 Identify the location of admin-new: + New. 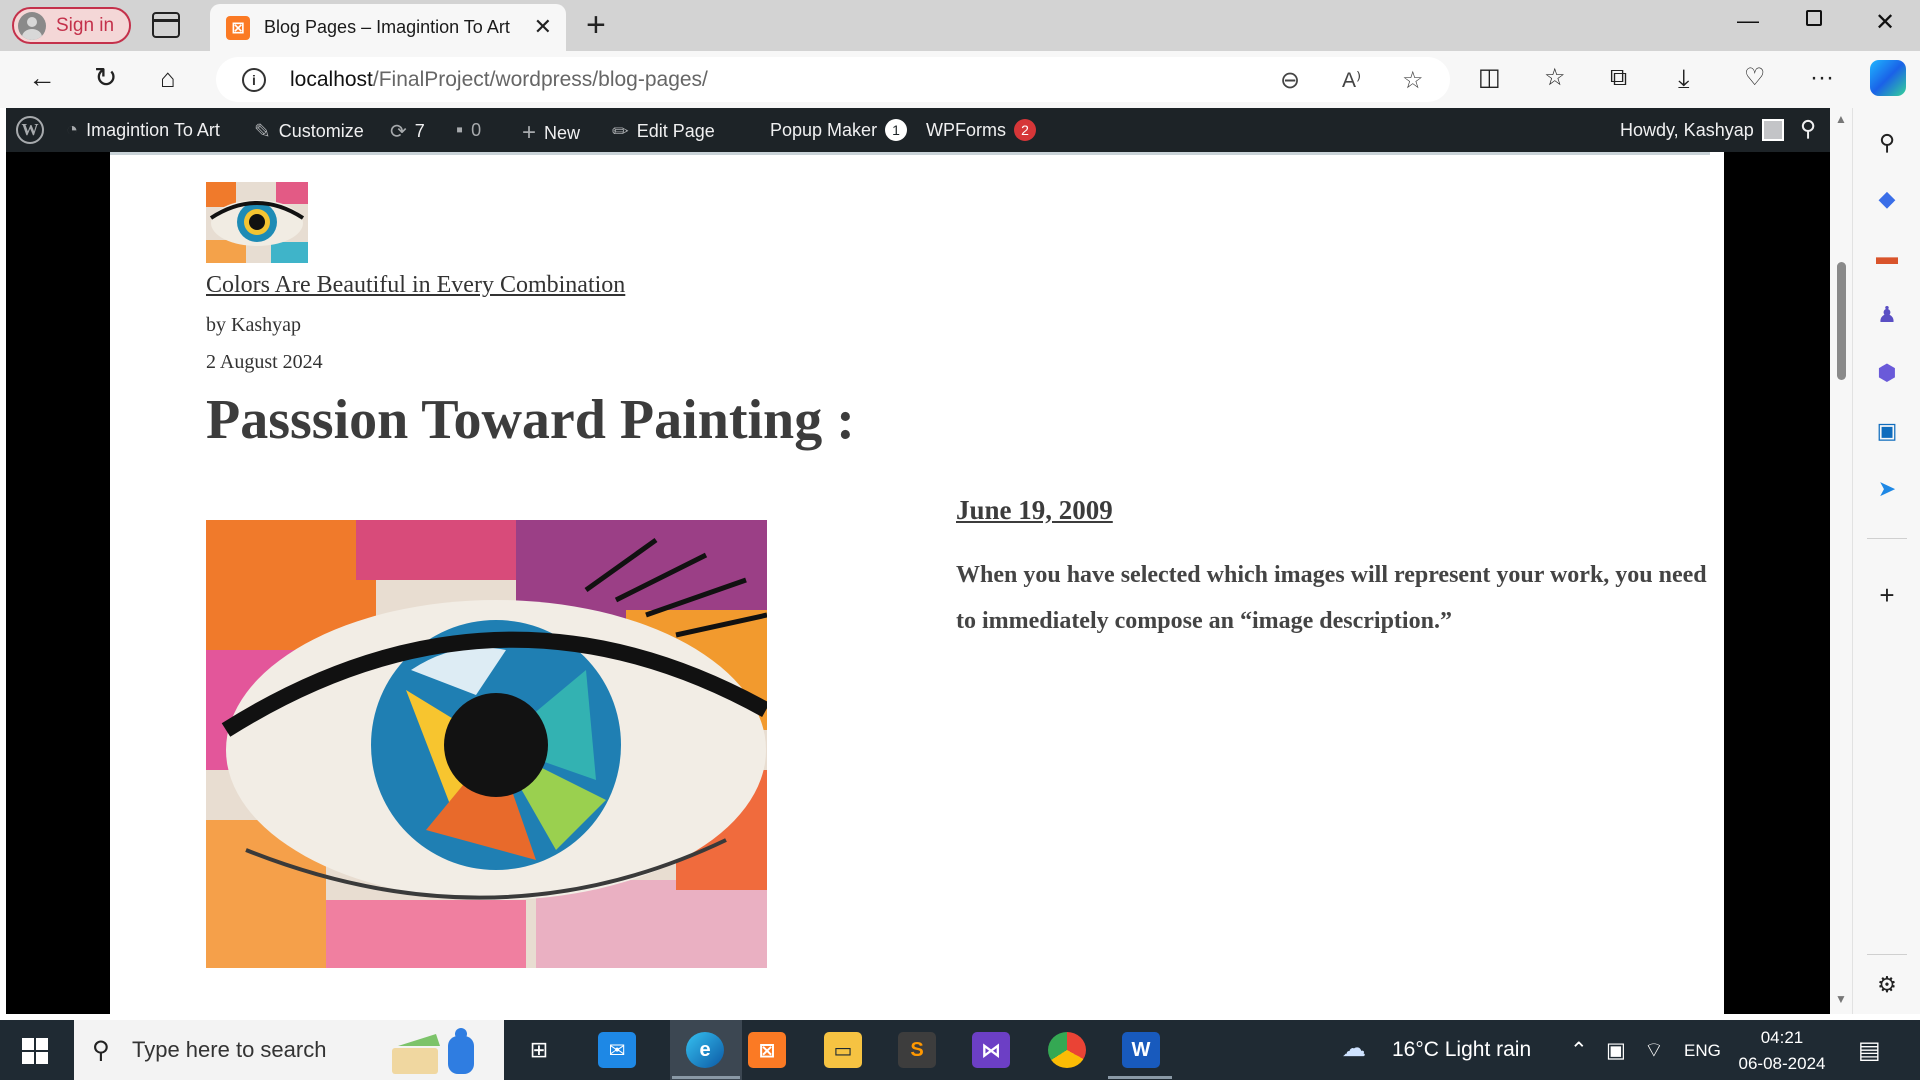
(551, 133).